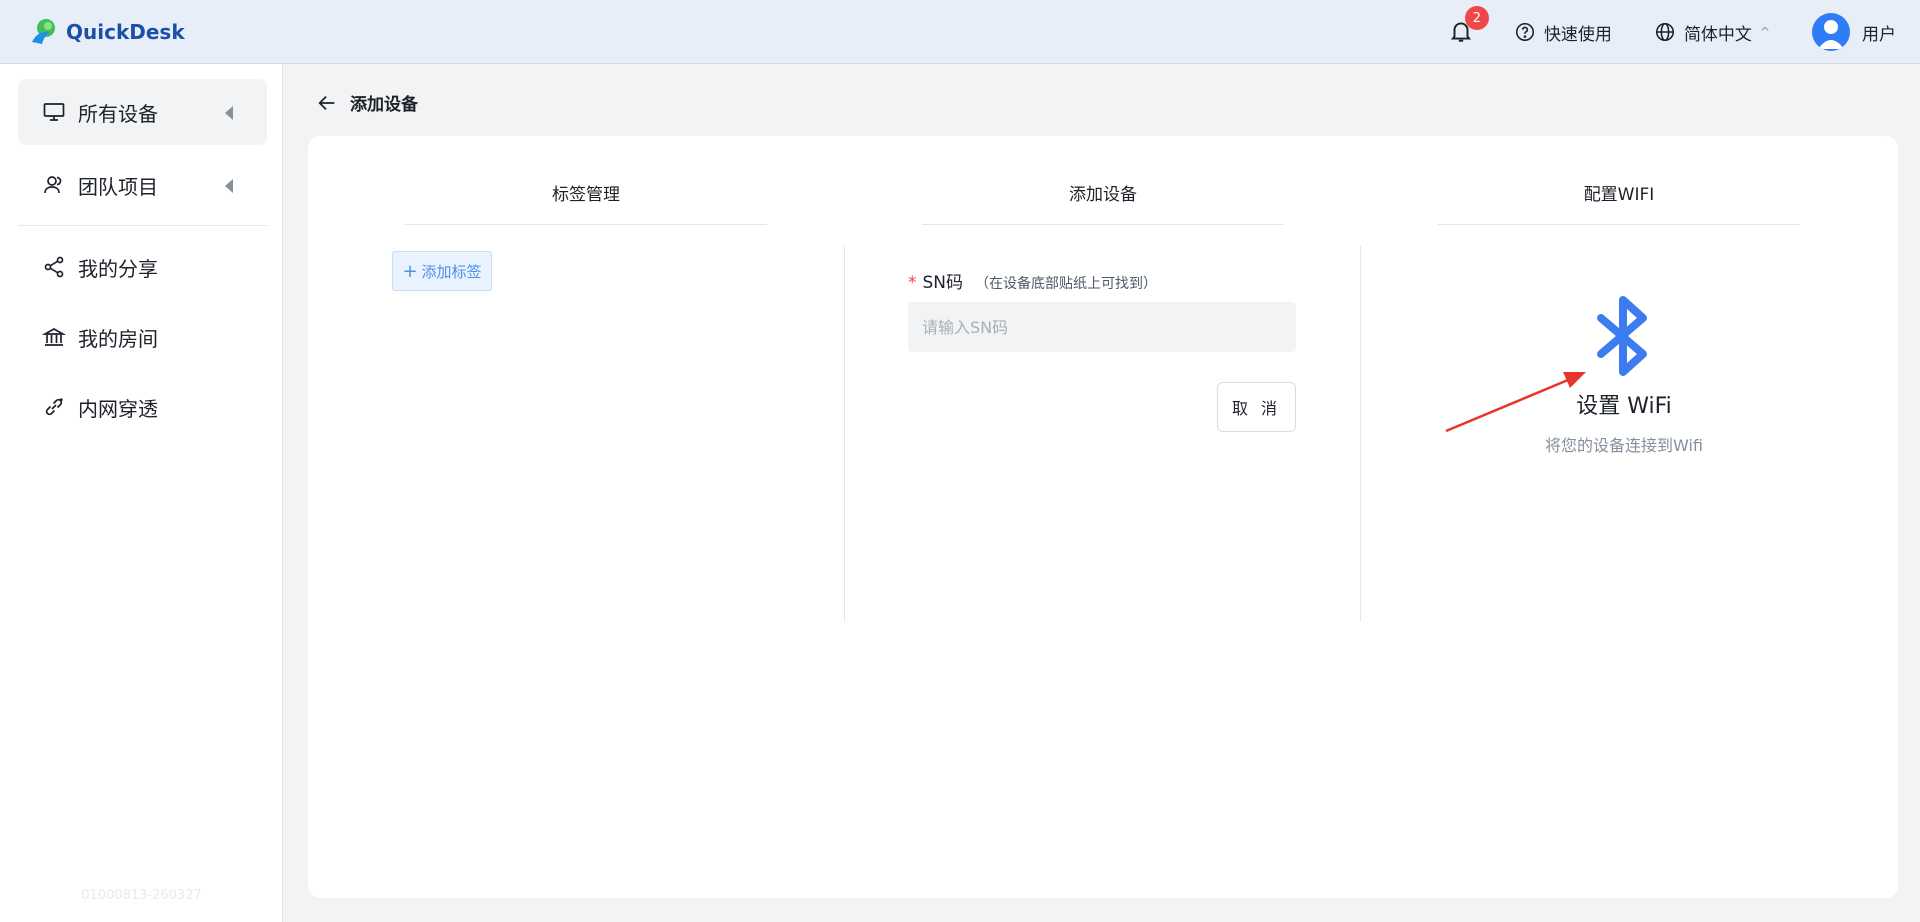 Image resolution: width=1920 pixels, height=922 pixels. What do you see at coordinates (1664, 32) in the screenshot?
I see `globe-icon` at bounding box center [1664, 32].